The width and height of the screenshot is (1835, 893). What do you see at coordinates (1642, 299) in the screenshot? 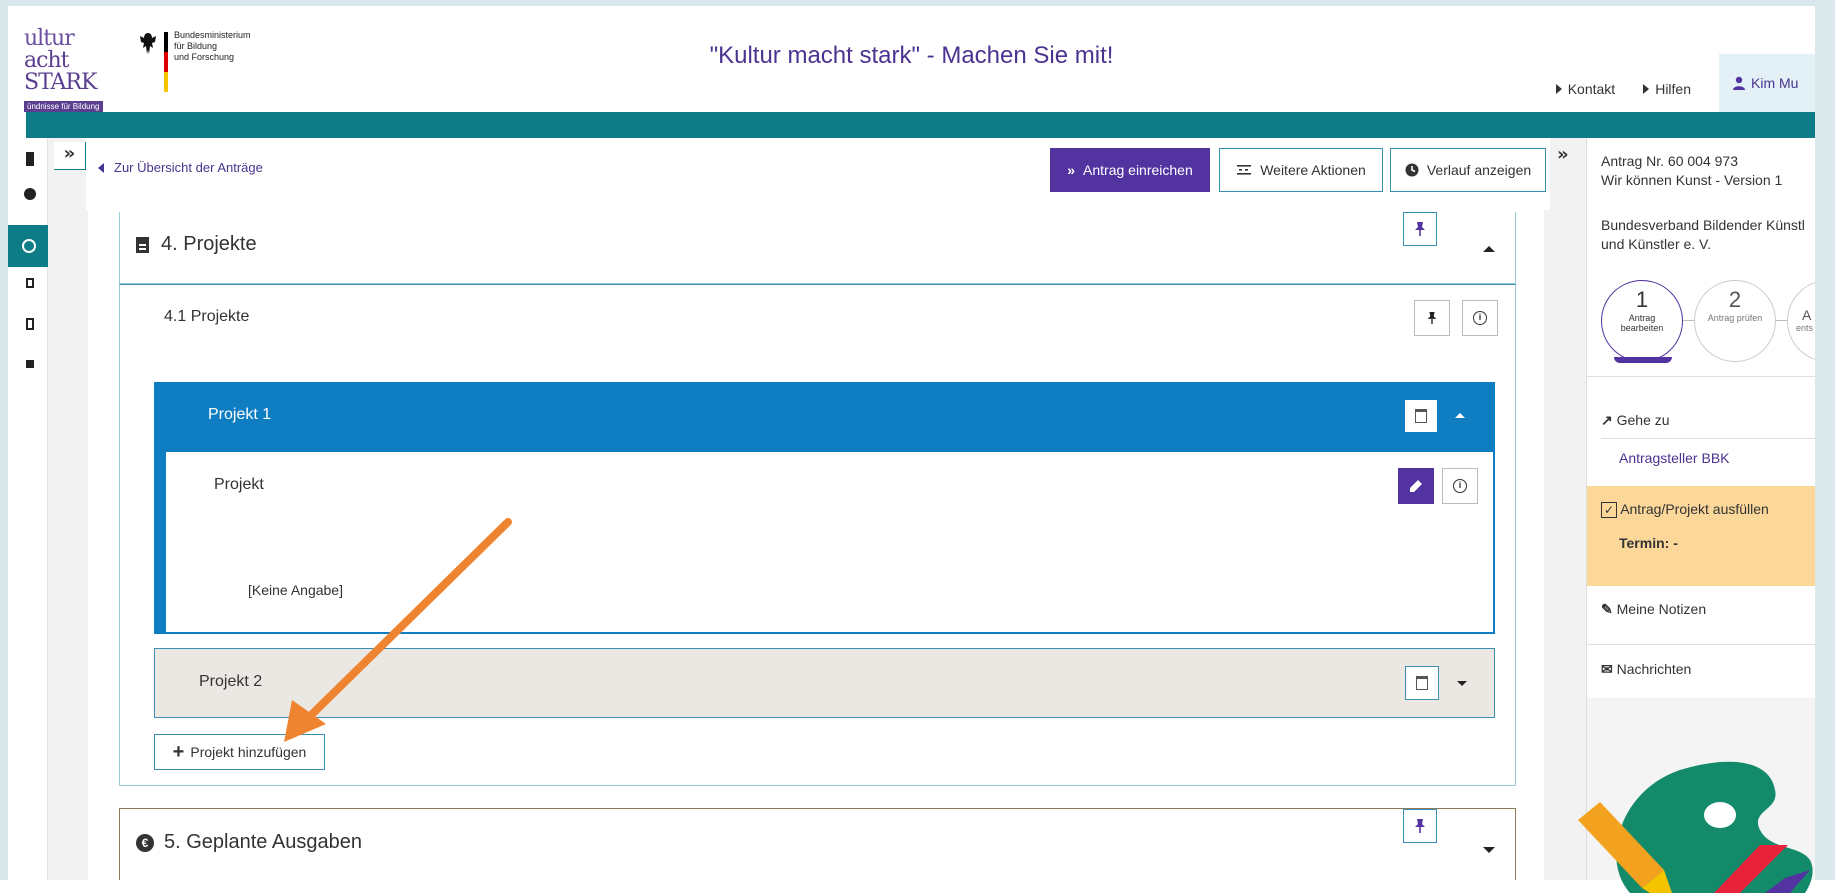
I see `step-1-number: 1` at bounding box center [1642, 299].